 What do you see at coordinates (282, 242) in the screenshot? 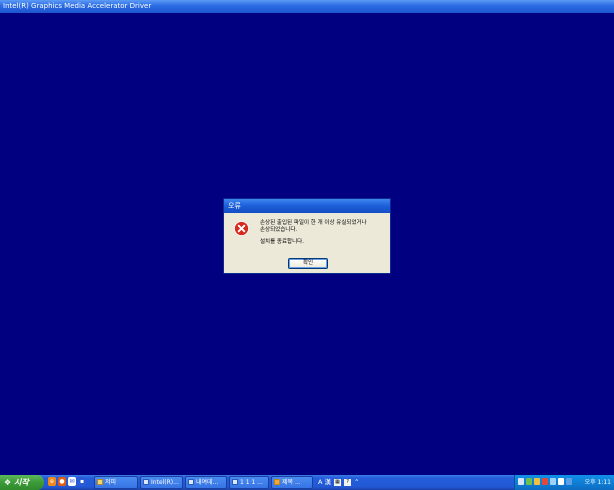
I see `dialog-message-line-3: 설치를 종료합니다.` at bounding box center [282, 242].